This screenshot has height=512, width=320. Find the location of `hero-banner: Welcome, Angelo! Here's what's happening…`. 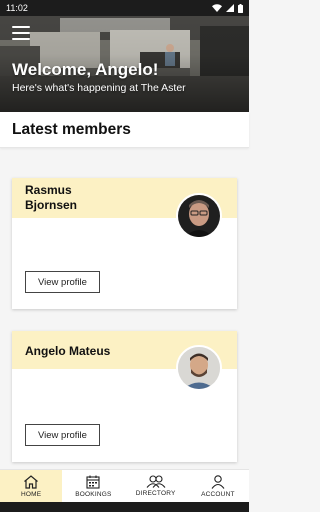

hero-banner: Welcome, Angelo! Here's what's happening… is located at coordinates (124, 64).